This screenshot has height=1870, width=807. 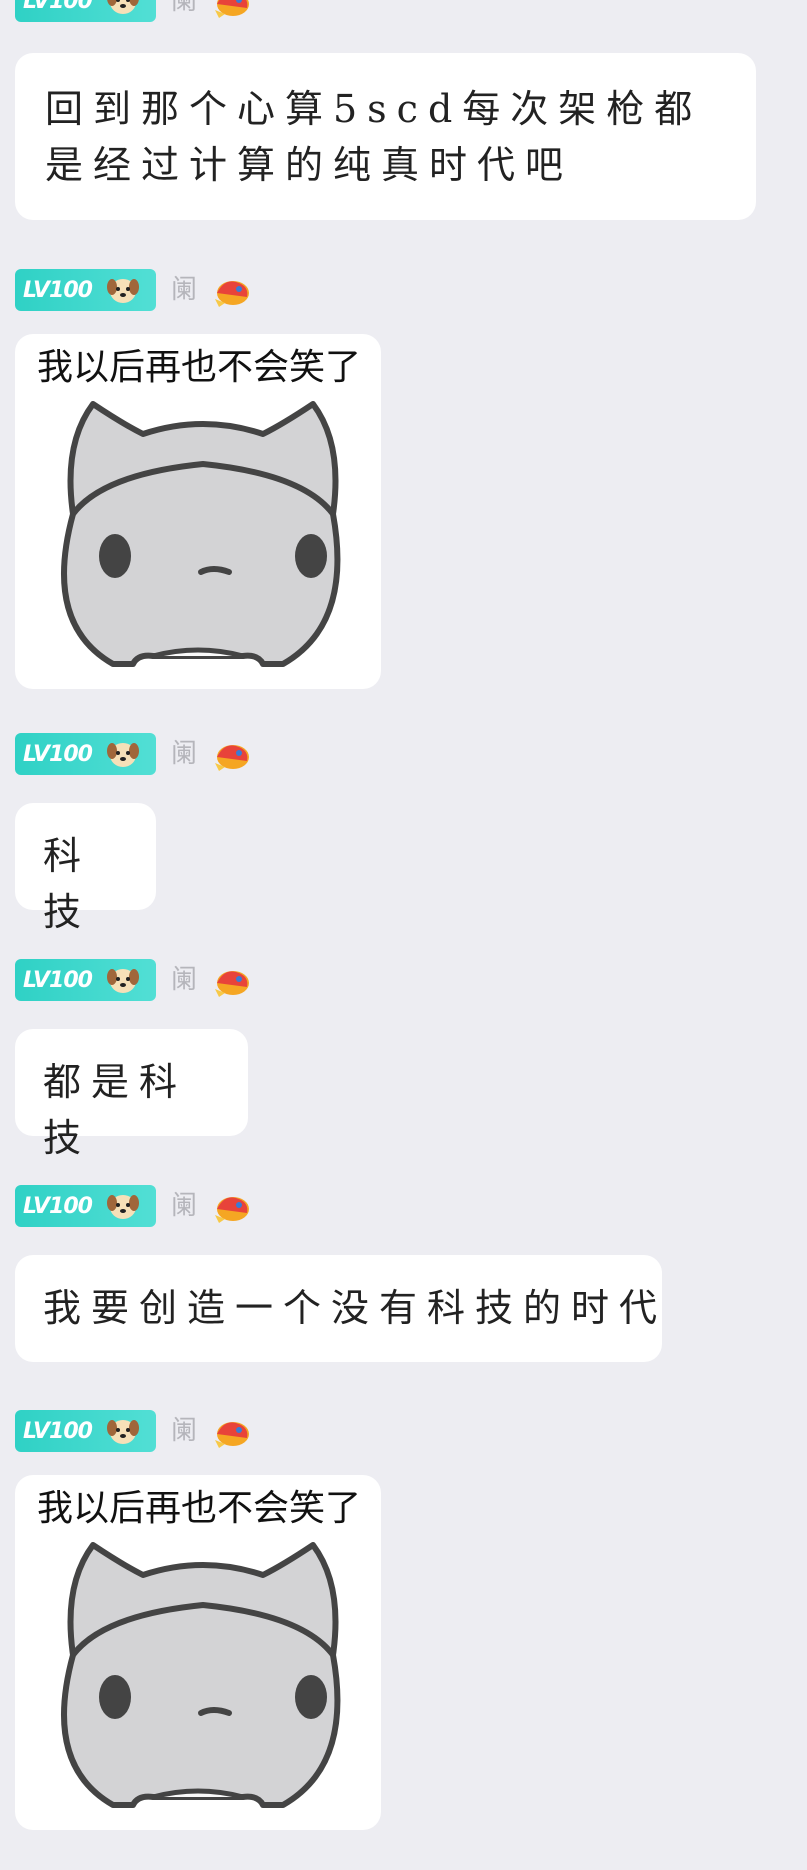 I want to click on message-text: 科技, so click(x=67, y=884).